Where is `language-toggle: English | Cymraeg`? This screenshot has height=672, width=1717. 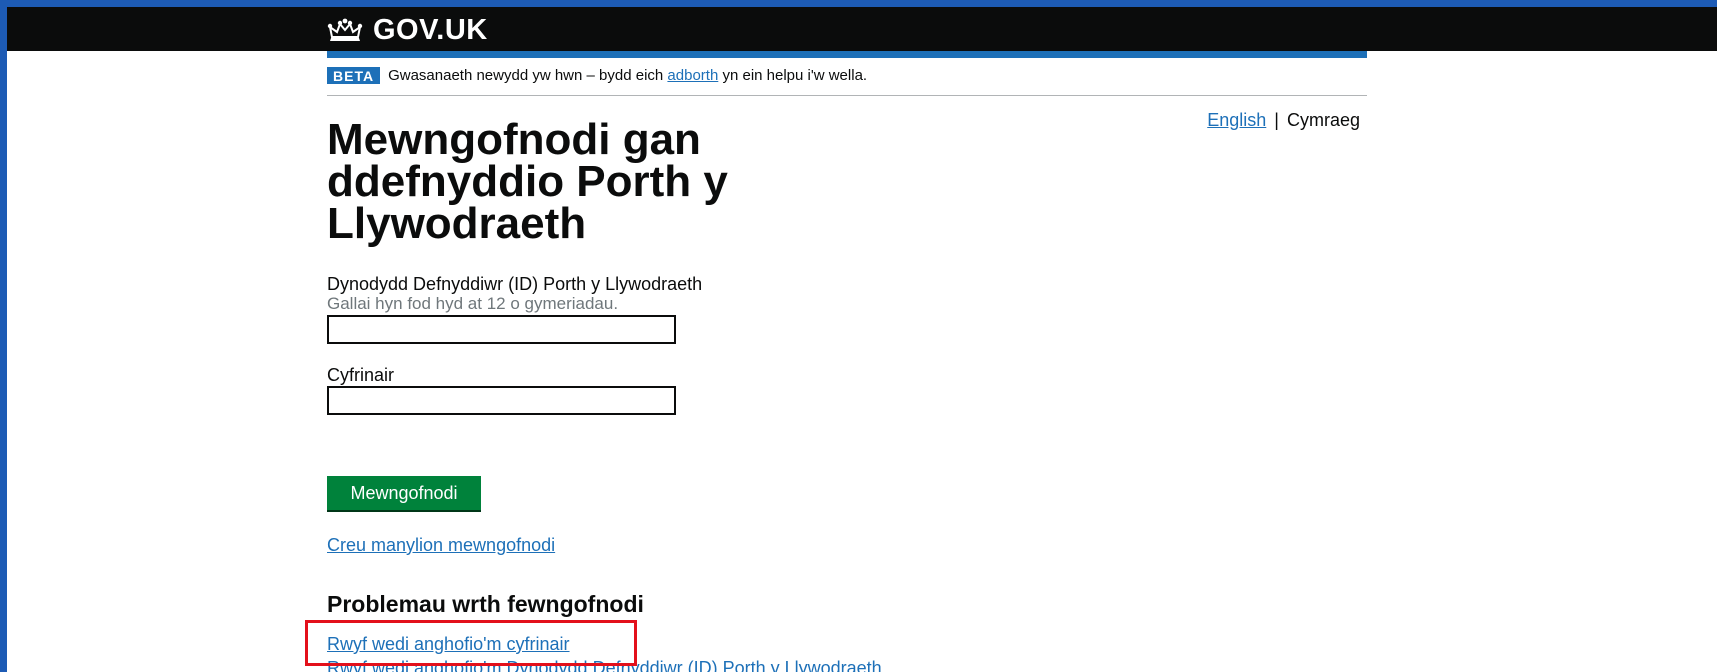
language-toggle: English | Cymraeg is located at coordinates (1283, 120).